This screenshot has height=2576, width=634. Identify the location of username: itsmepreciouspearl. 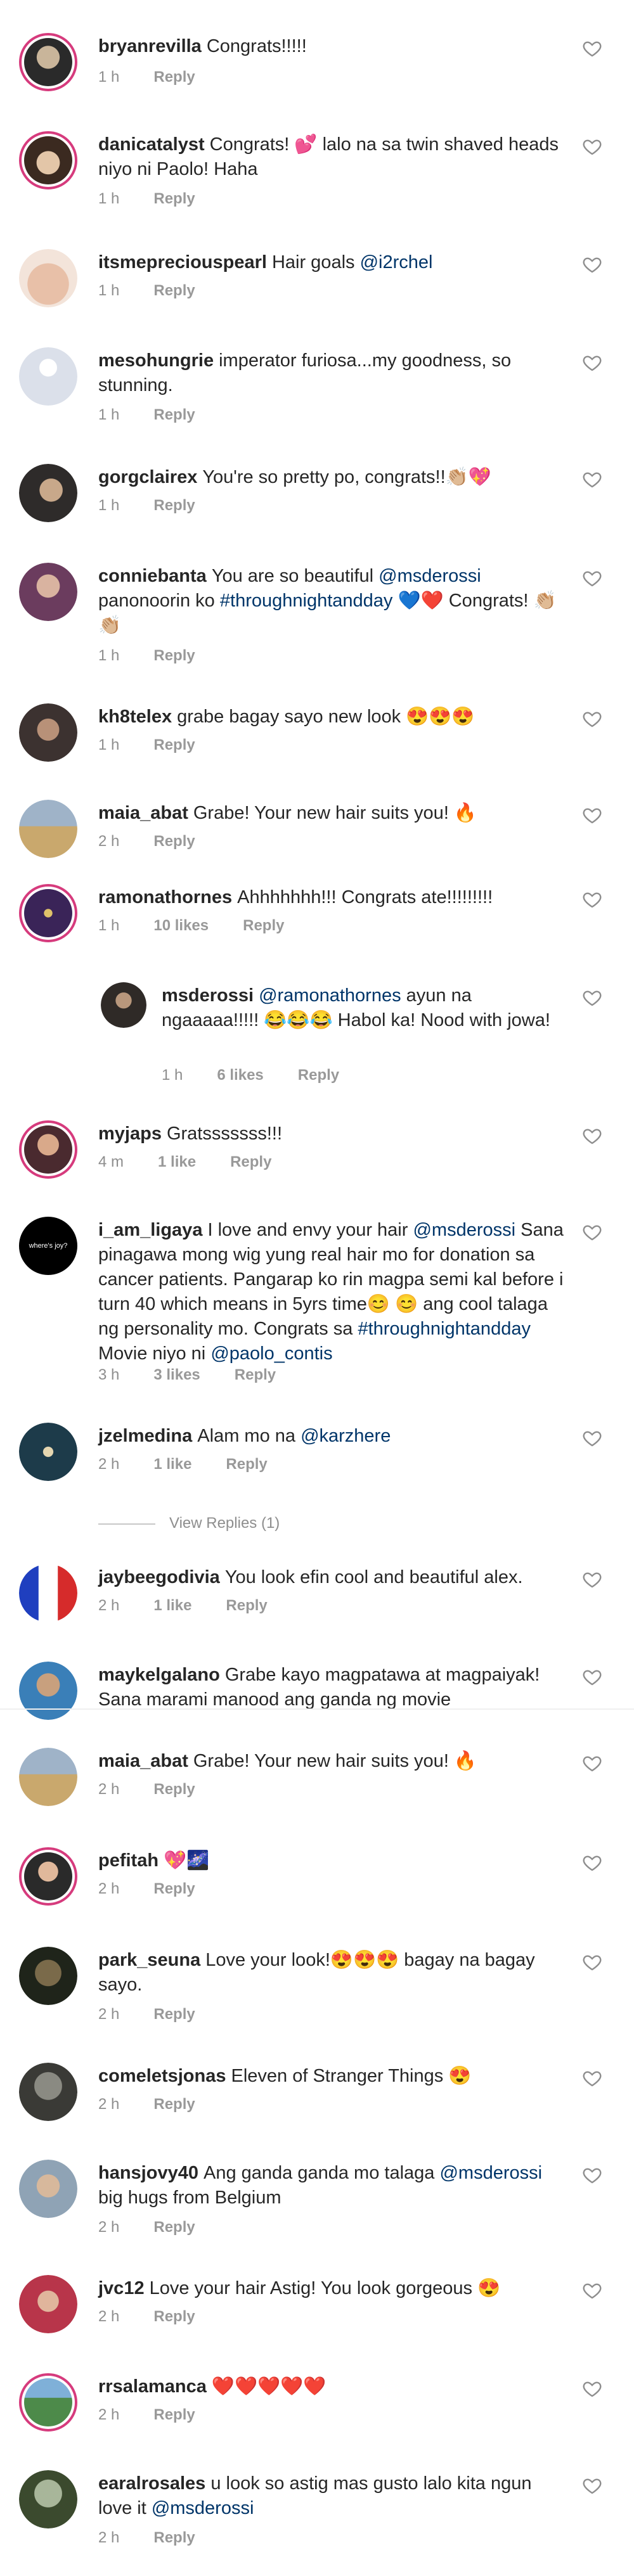
(183, 262).